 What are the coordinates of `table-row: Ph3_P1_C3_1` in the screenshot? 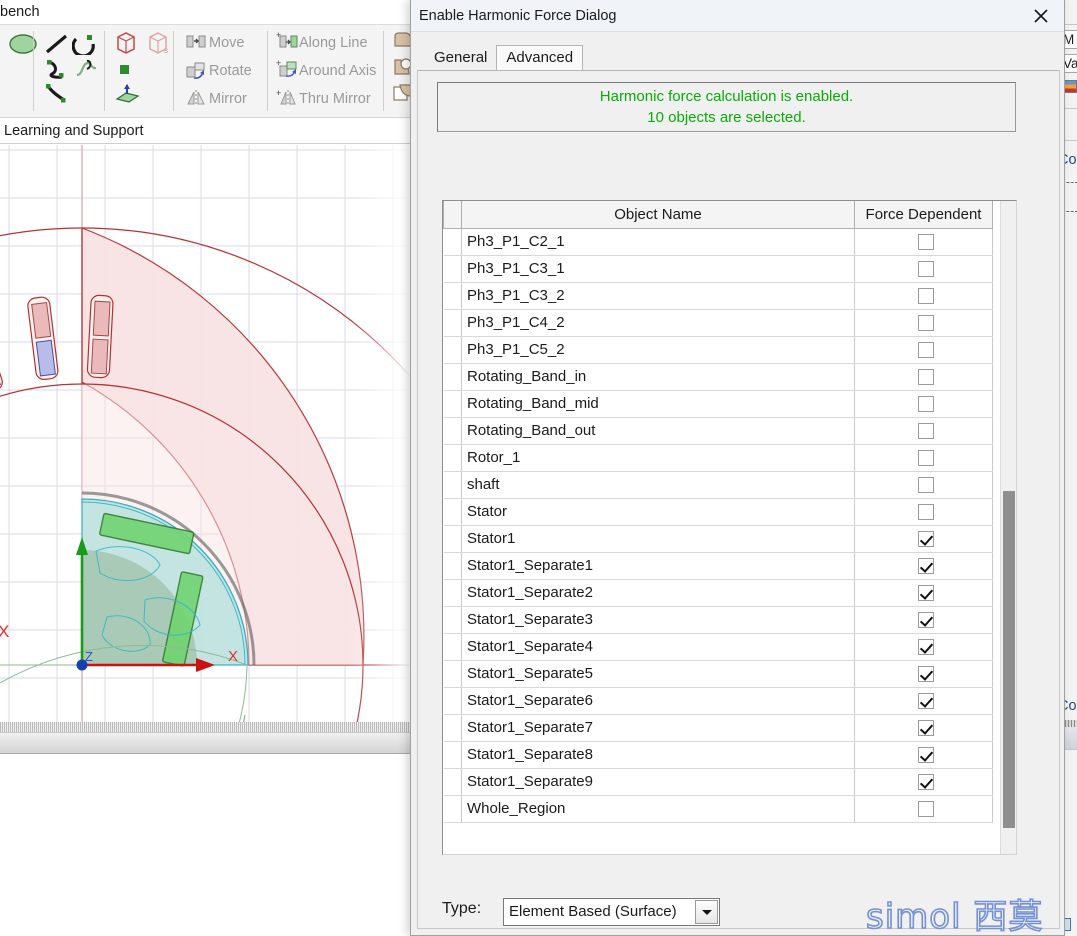 It's located at (718, 269).